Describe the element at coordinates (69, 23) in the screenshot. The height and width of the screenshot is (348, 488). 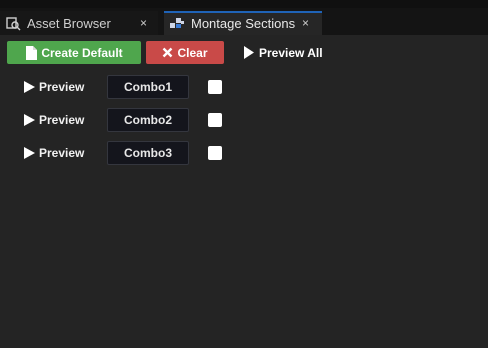
I see `tab-asset-browser-label: Asset Browser` at that location.